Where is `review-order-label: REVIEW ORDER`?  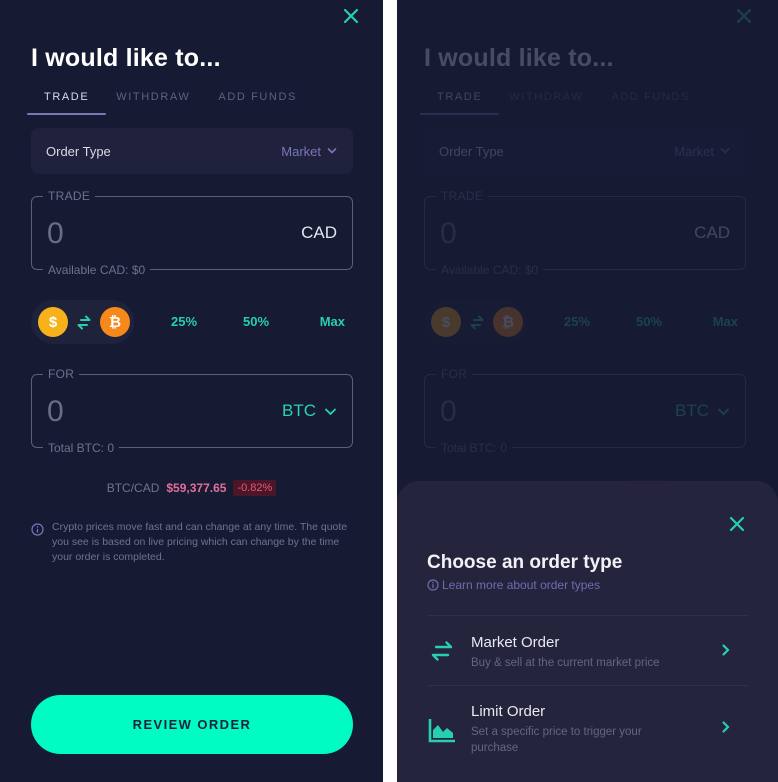
review-order-label: REVIEW ORDER is located at coordinates (192, 724).